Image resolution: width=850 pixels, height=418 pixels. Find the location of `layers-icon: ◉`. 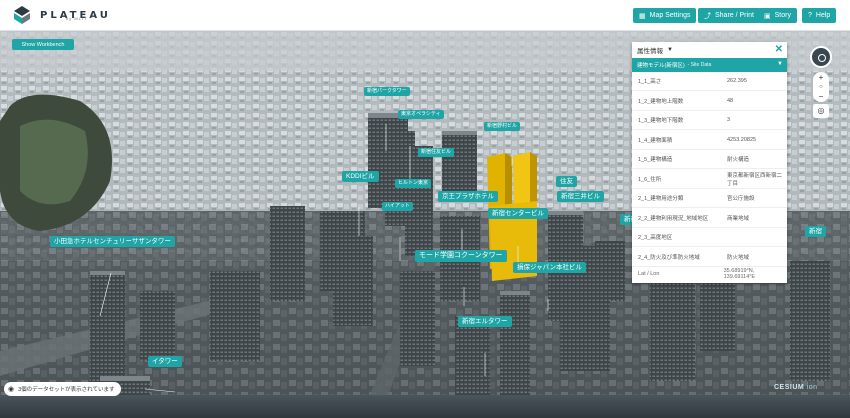

layers-icon: ◉ is located at coordinates (11, 389).